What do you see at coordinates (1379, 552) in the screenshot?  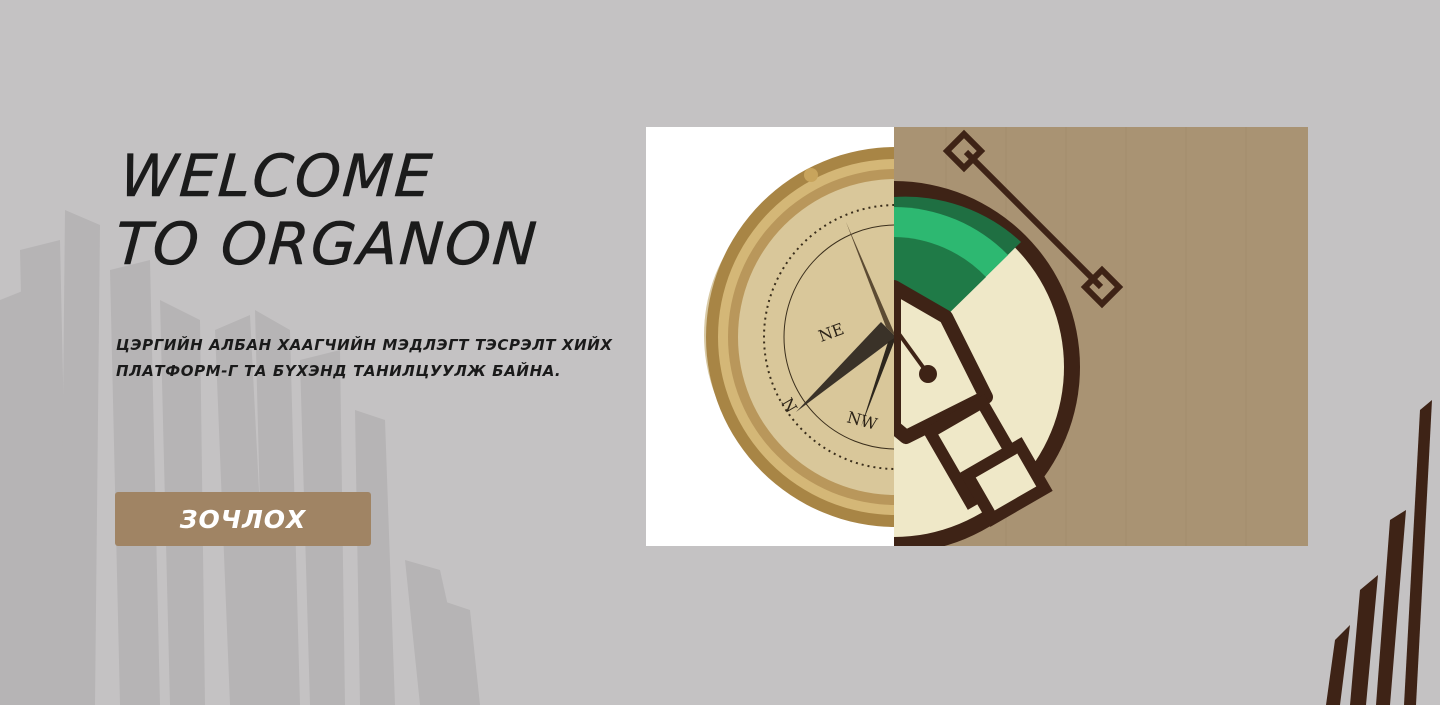 I see `accent-brush-strokes` at bounding box center [1379, 552].